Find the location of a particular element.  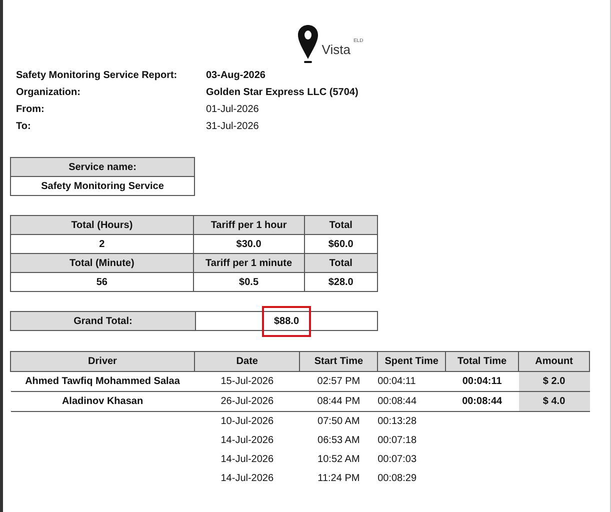

info-label: From: is located at coordinates (31, 109).